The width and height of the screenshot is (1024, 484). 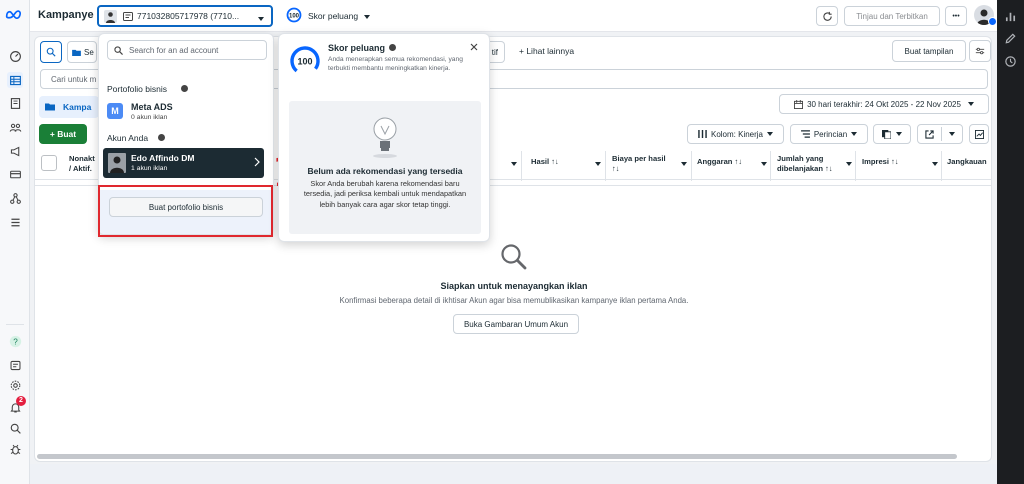 I want to click on news-icon, so click(x=15, y=365).